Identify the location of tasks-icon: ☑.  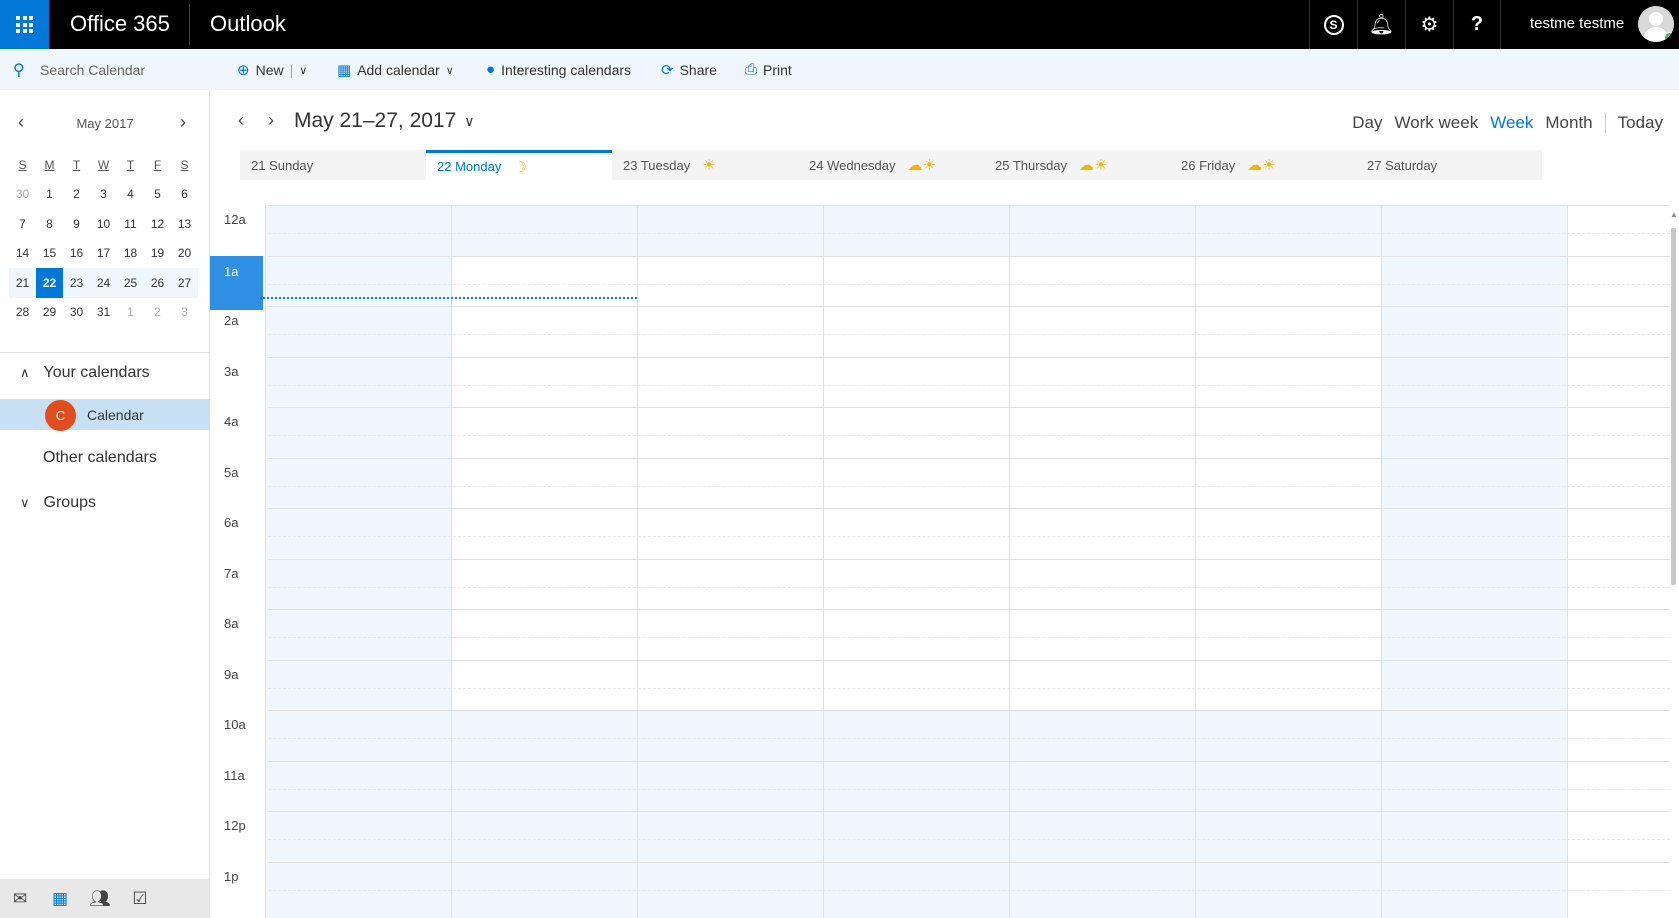
(140, 899).